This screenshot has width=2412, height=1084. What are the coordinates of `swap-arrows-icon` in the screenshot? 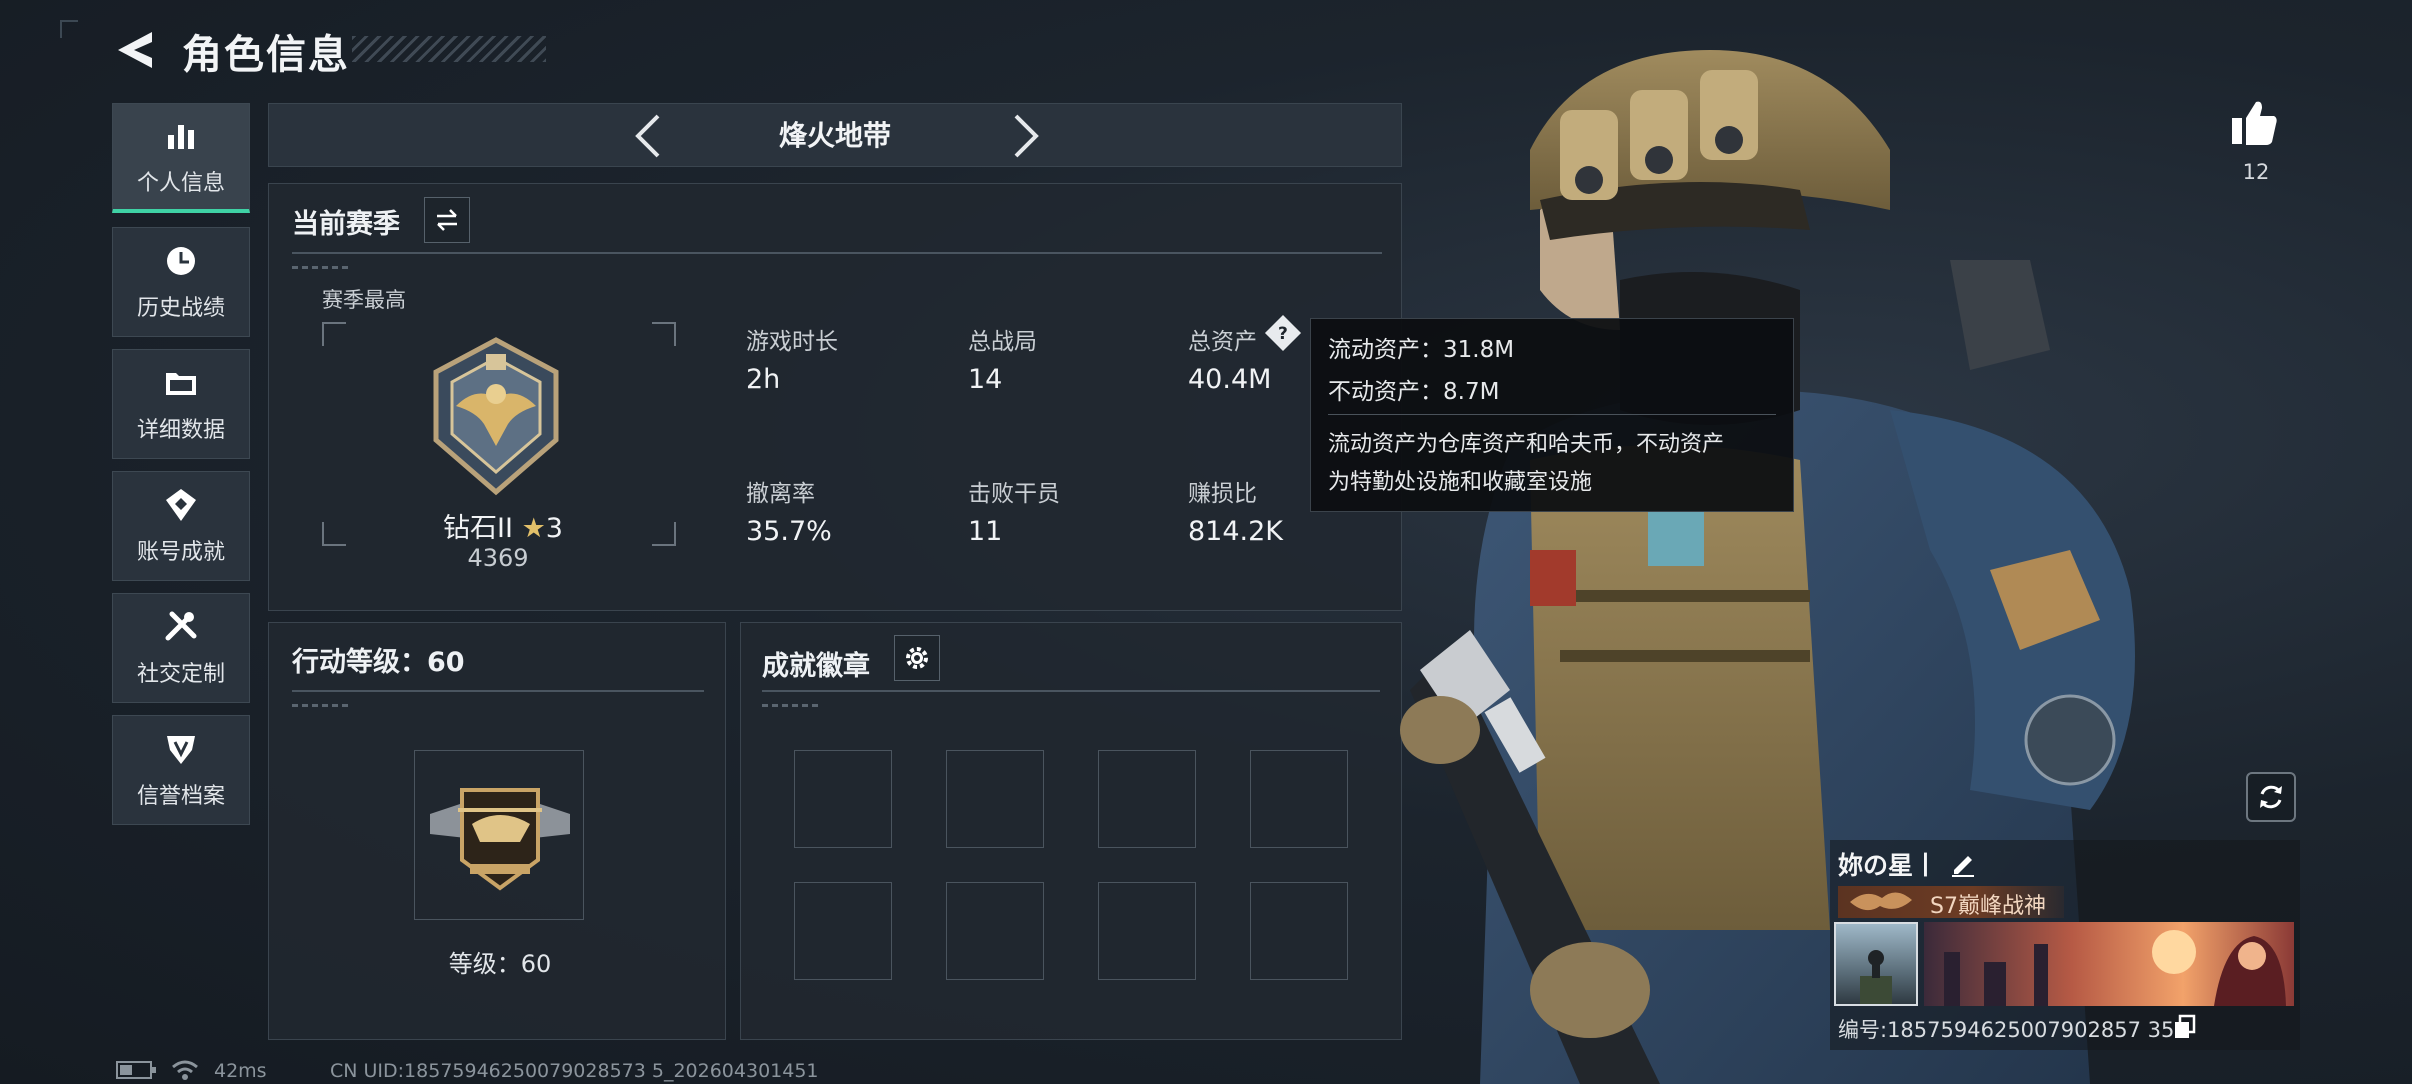 It's located at (447, 220).